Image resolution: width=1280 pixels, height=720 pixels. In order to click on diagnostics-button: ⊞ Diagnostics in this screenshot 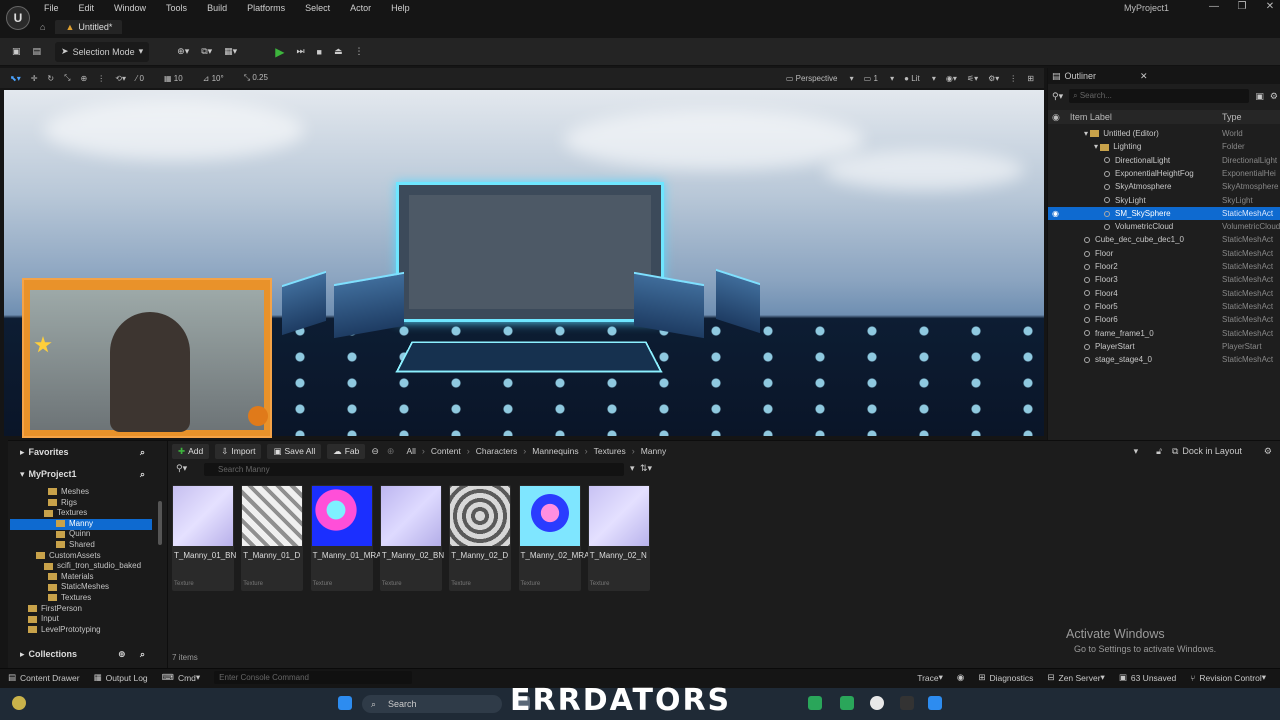, I will do `click(1005, 677)`.